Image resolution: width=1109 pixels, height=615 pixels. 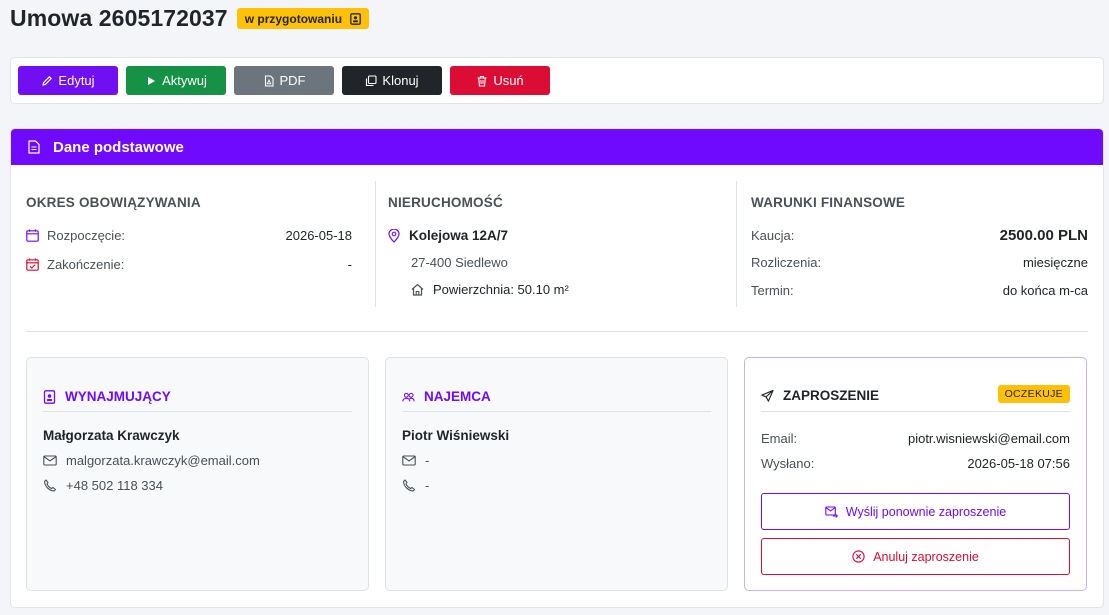 What do you see at coordinates (556, 485) in the screenshot?
I see `tenant-phone: -` at bounding box center [556, 485].